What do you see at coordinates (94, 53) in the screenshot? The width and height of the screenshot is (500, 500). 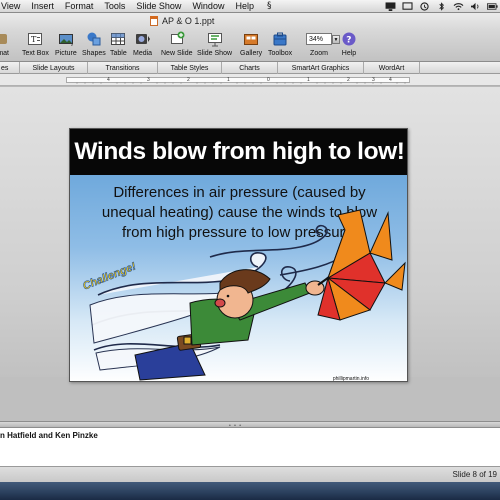 I see `toolbar-label: Shapes` at bounding box center [94, 53].